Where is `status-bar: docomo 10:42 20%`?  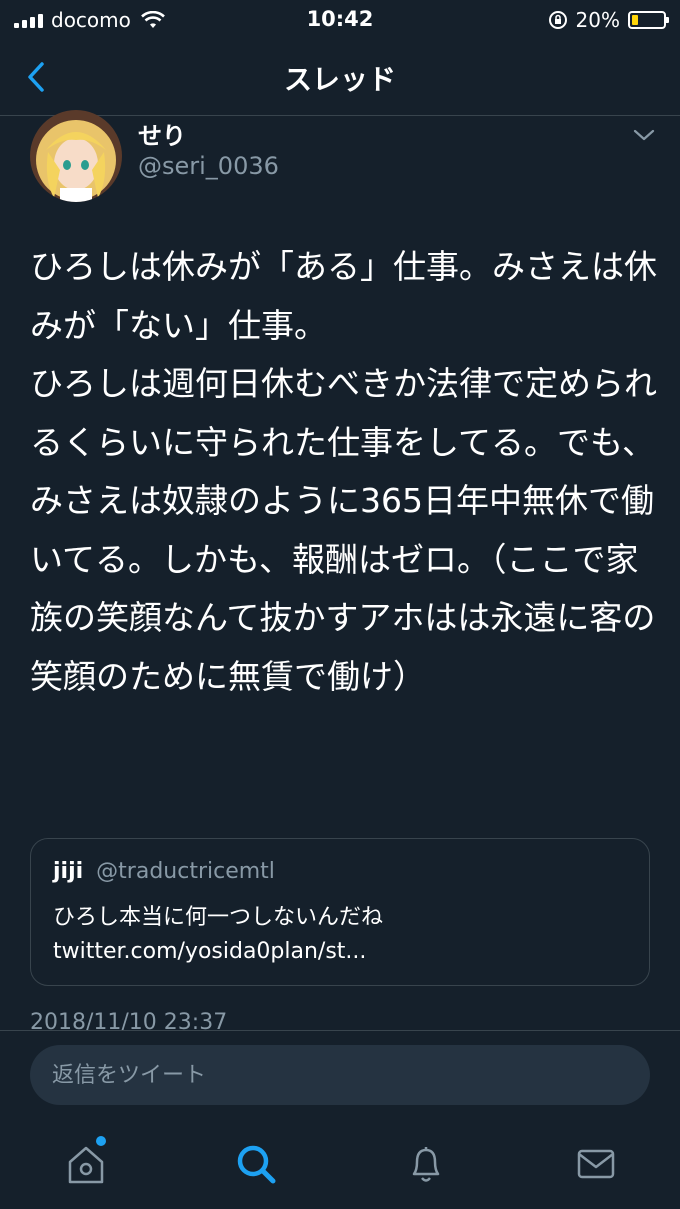 status-bar: docomo 10:42 20% is located at coordinates (340, 20).